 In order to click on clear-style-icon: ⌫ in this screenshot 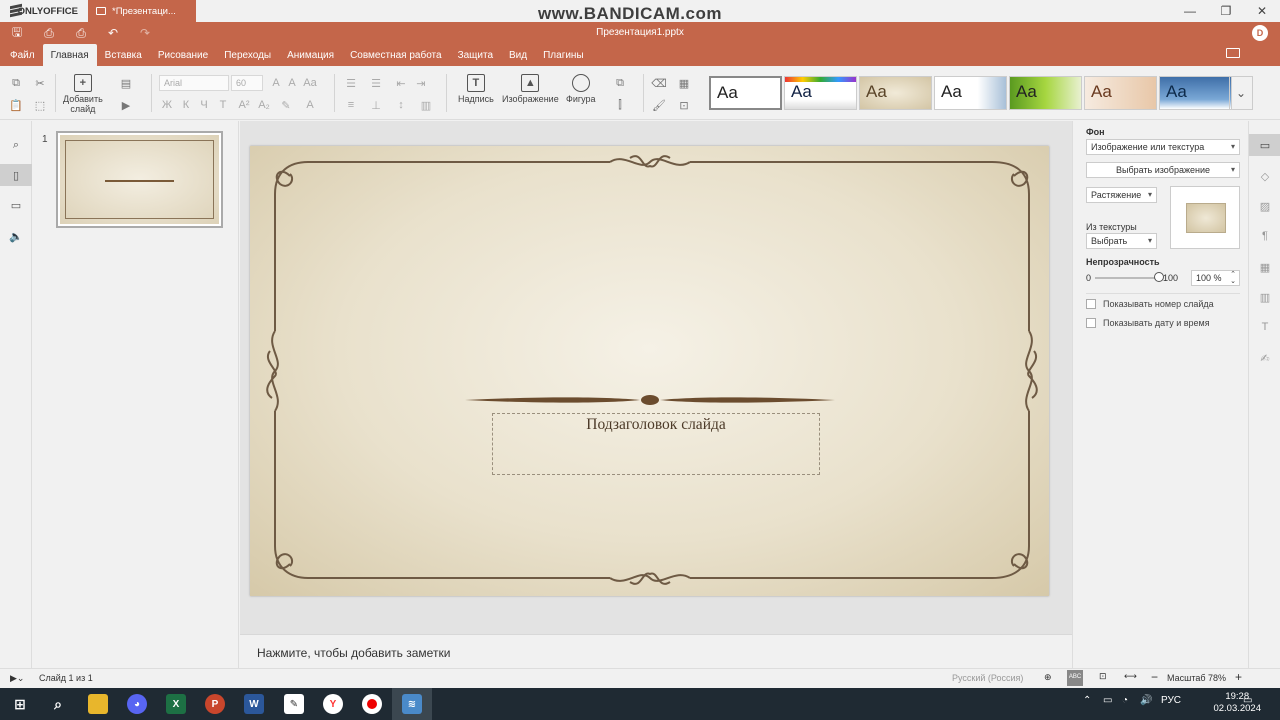, I will do `click(659, 83)`.